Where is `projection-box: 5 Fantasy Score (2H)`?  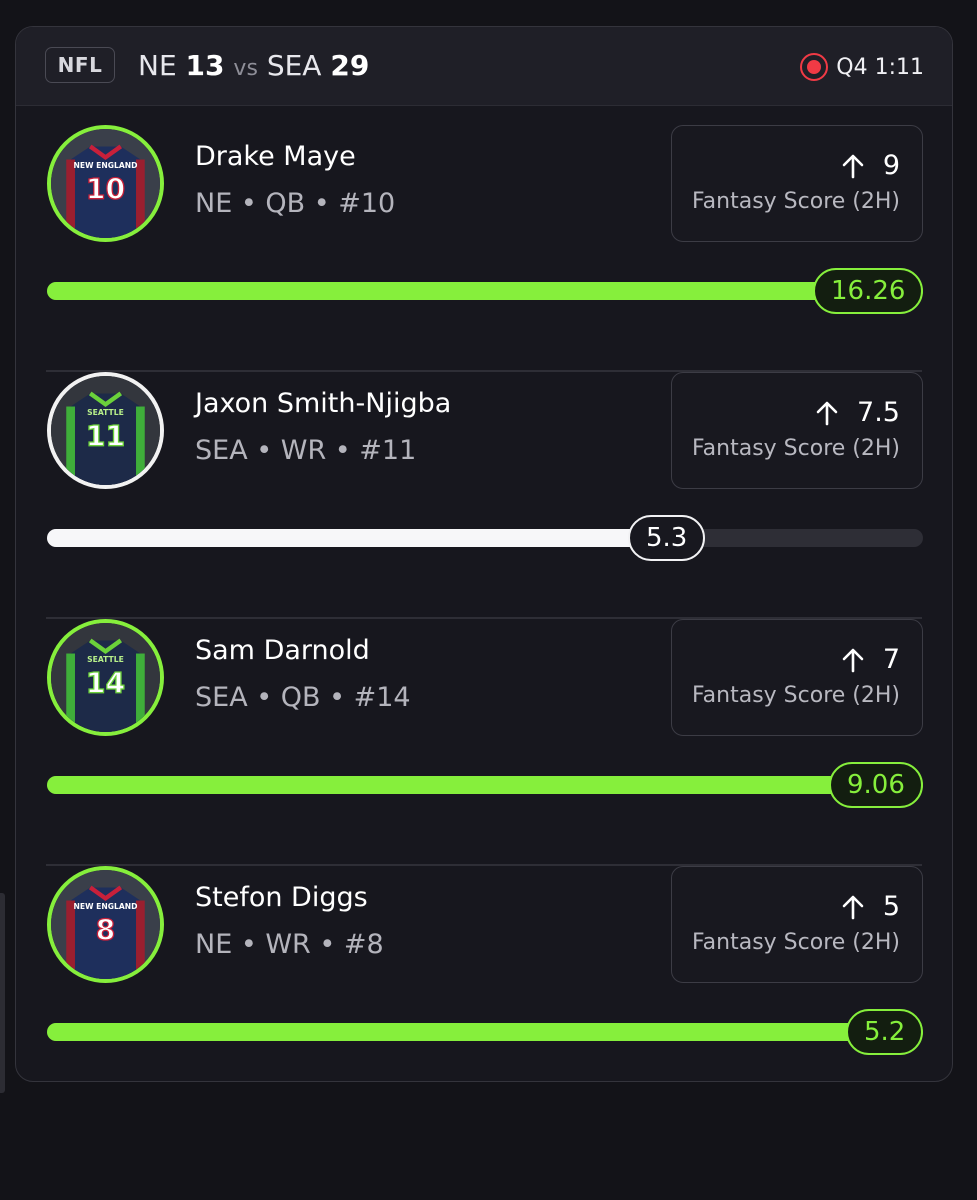 projection-box: 5 Fantasy Score (2H) is located at coordinates (797, 924).